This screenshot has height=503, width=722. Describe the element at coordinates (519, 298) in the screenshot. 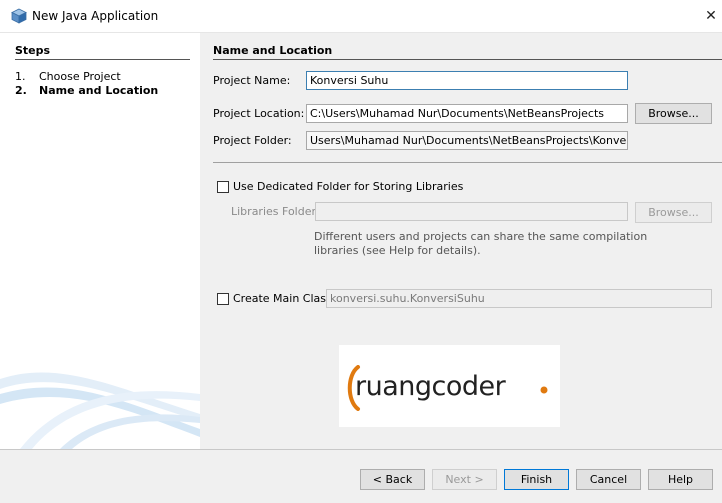

I see `main-class-input: konversi.suhu.KonversiSuhu` at that location.